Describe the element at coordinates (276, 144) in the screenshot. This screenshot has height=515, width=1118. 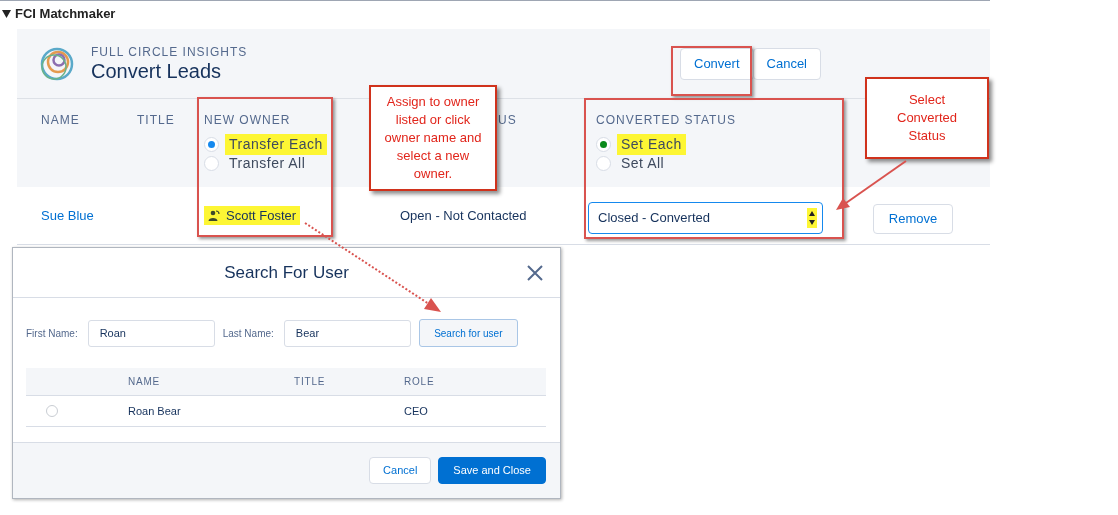
I see `radio-label: Transfer Each` at that location.